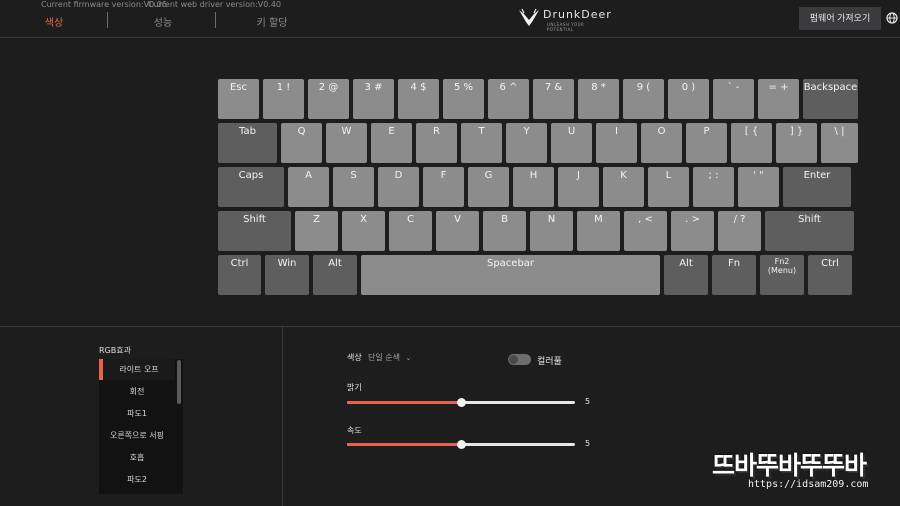 The width and height of the screenshot is (900, 506). Describe the element at coordinates (384, 357) in the screenshot. I see `color-mode-value: 단일 순색` at that location.